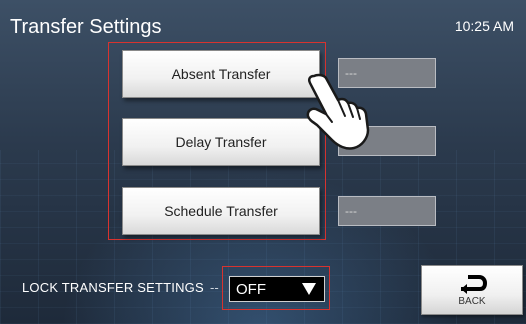 The image size is (526, 324). Describe the element at coordinates (277, 289) in the screenshot. I see `lock-transfer-select: OFF` at that location.